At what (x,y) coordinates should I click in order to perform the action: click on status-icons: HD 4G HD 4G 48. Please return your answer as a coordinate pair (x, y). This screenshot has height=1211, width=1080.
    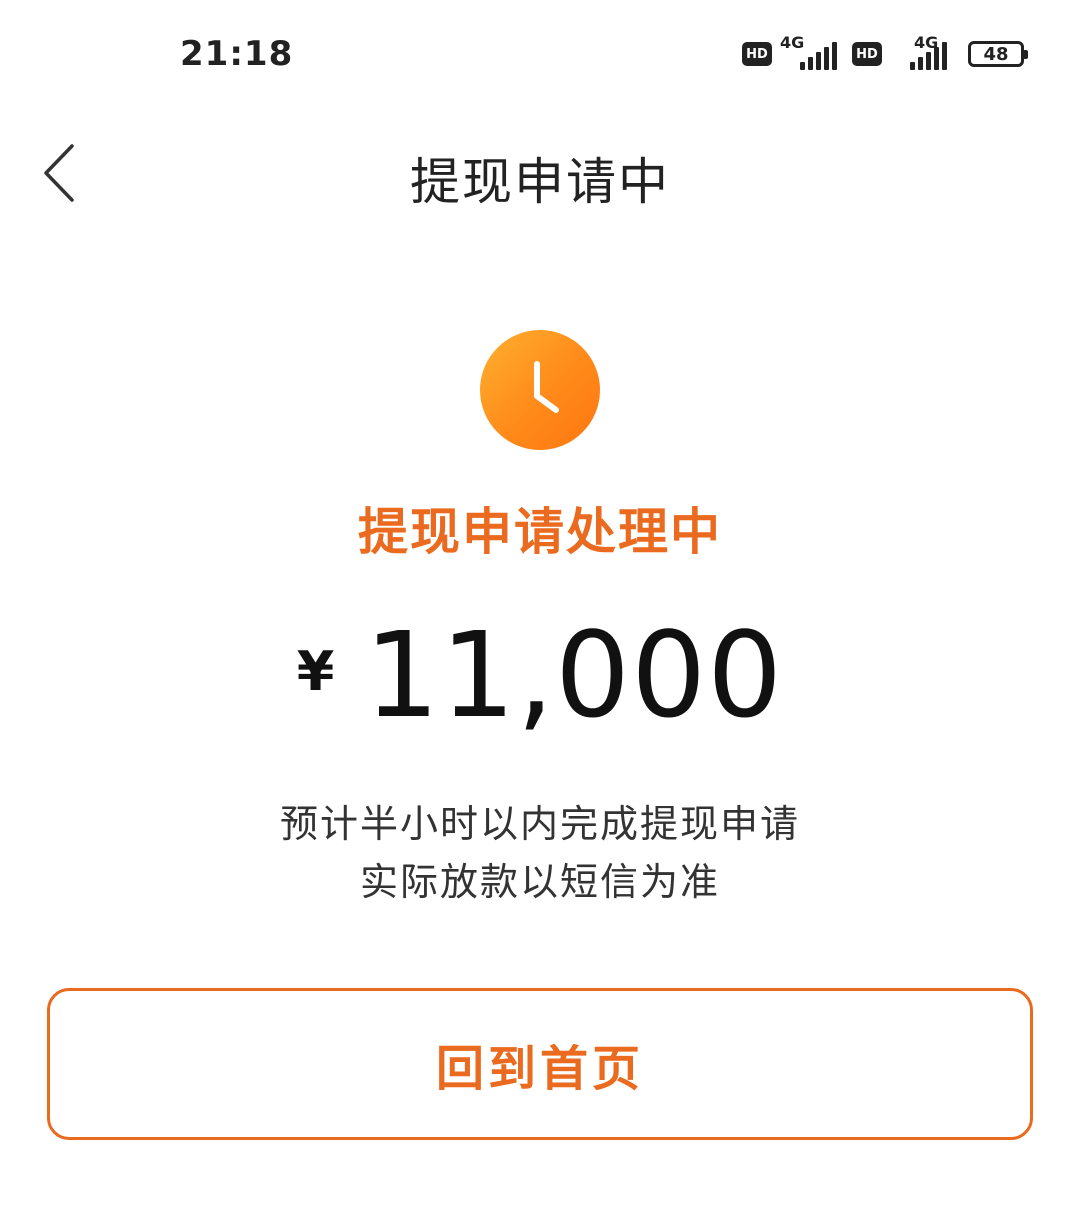
    Looking at the image, I should click on (885, 52).